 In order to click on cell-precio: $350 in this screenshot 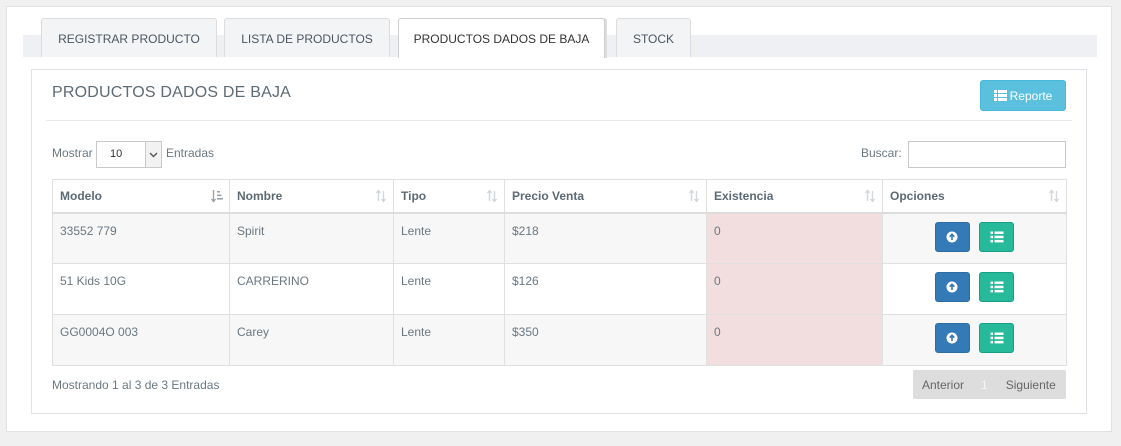, I will do `click(605, 340)`.